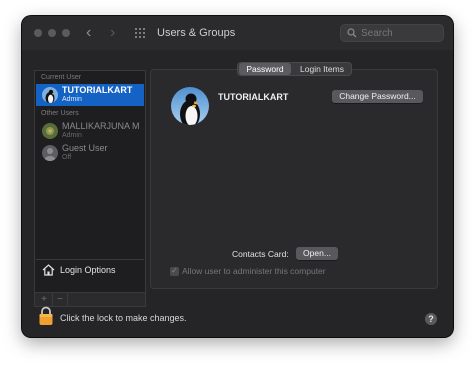 The height and width of the screenshot is (365, 474). Describe the element at coordinates (85, 148) in the screenshot. I see `user-name: Guest User` at that location.